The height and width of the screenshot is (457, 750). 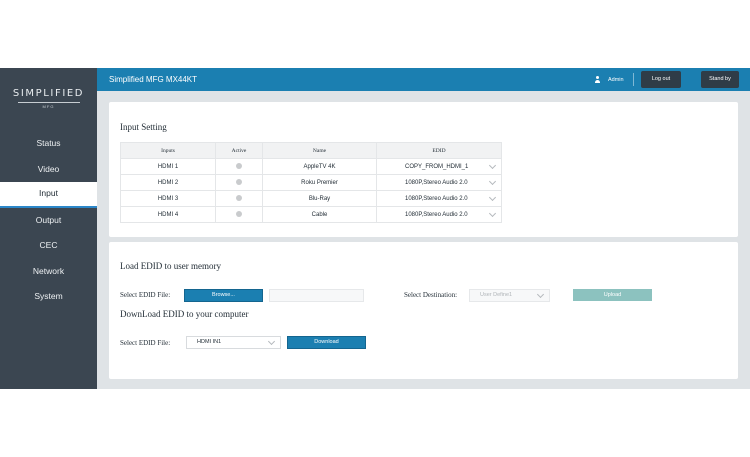 I want to click on destination-placeholder: User Define1, so click(x=496, y=295).